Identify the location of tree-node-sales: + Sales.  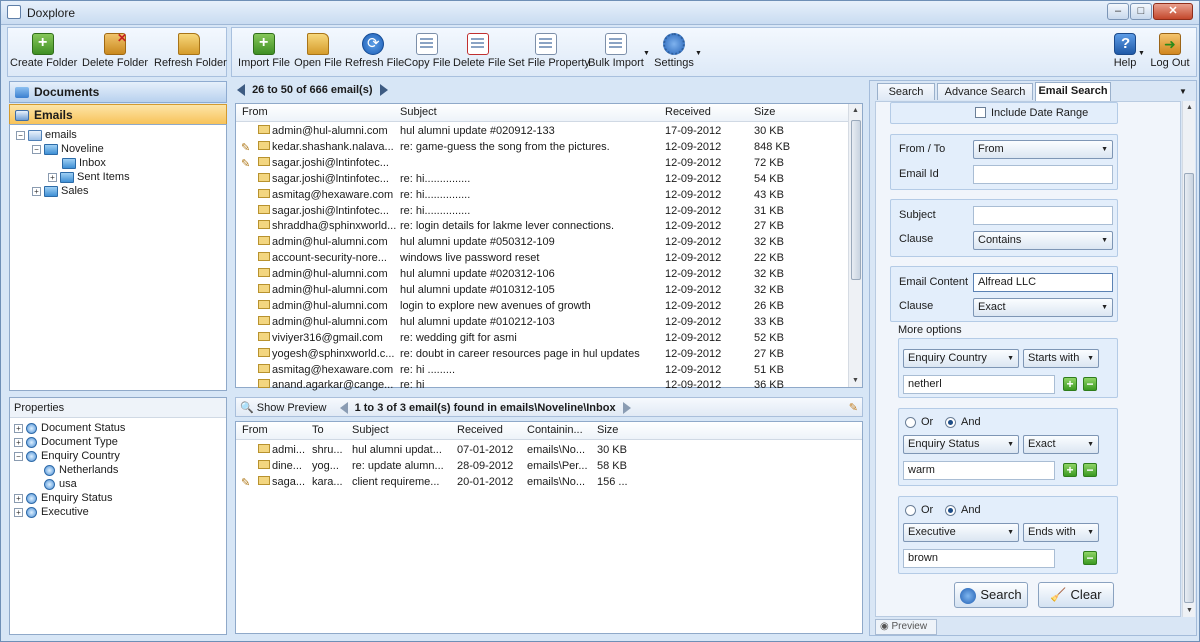
(60, 191).